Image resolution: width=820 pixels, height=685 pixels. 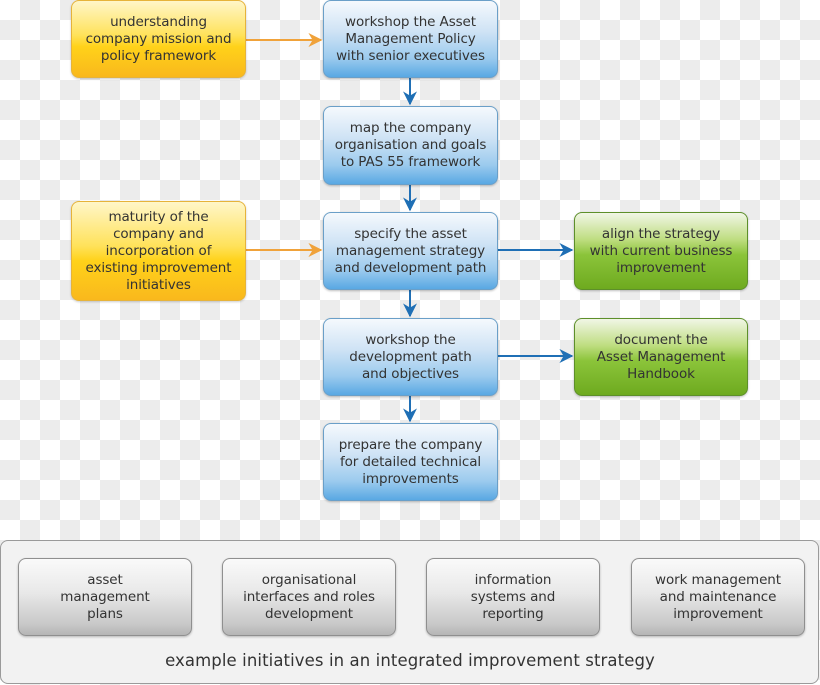 What do you see at coordinates (309, 579) in the screenshot?
I see `line: organisational` at bounding box center [309, 579].